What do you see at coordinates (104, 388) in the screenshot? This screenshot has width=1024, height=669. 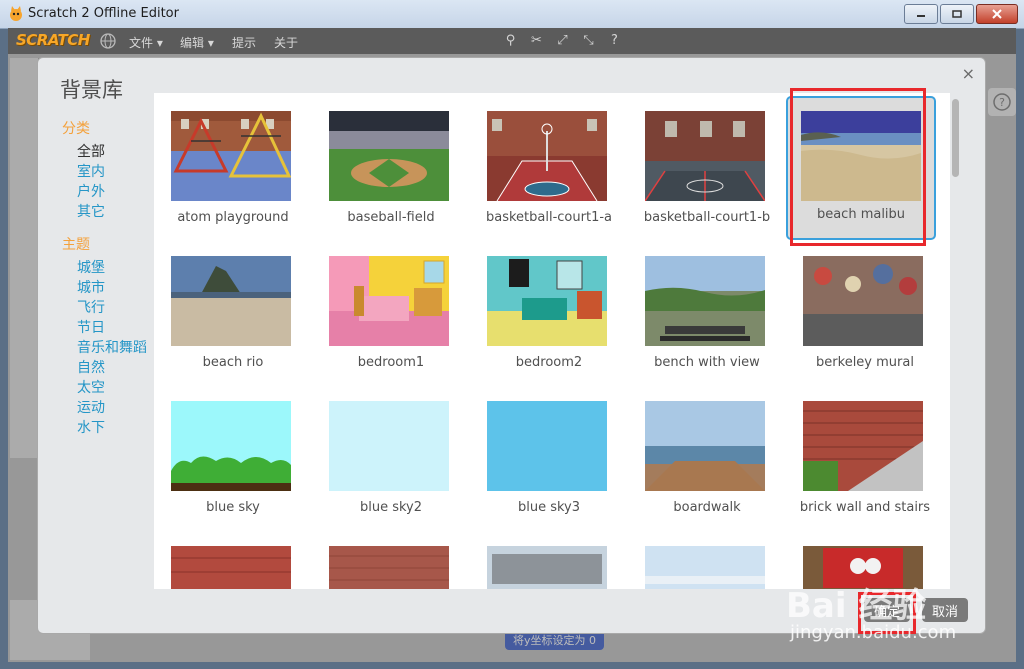 I see `theme-space: 太空` at bounding box center [104, 388].